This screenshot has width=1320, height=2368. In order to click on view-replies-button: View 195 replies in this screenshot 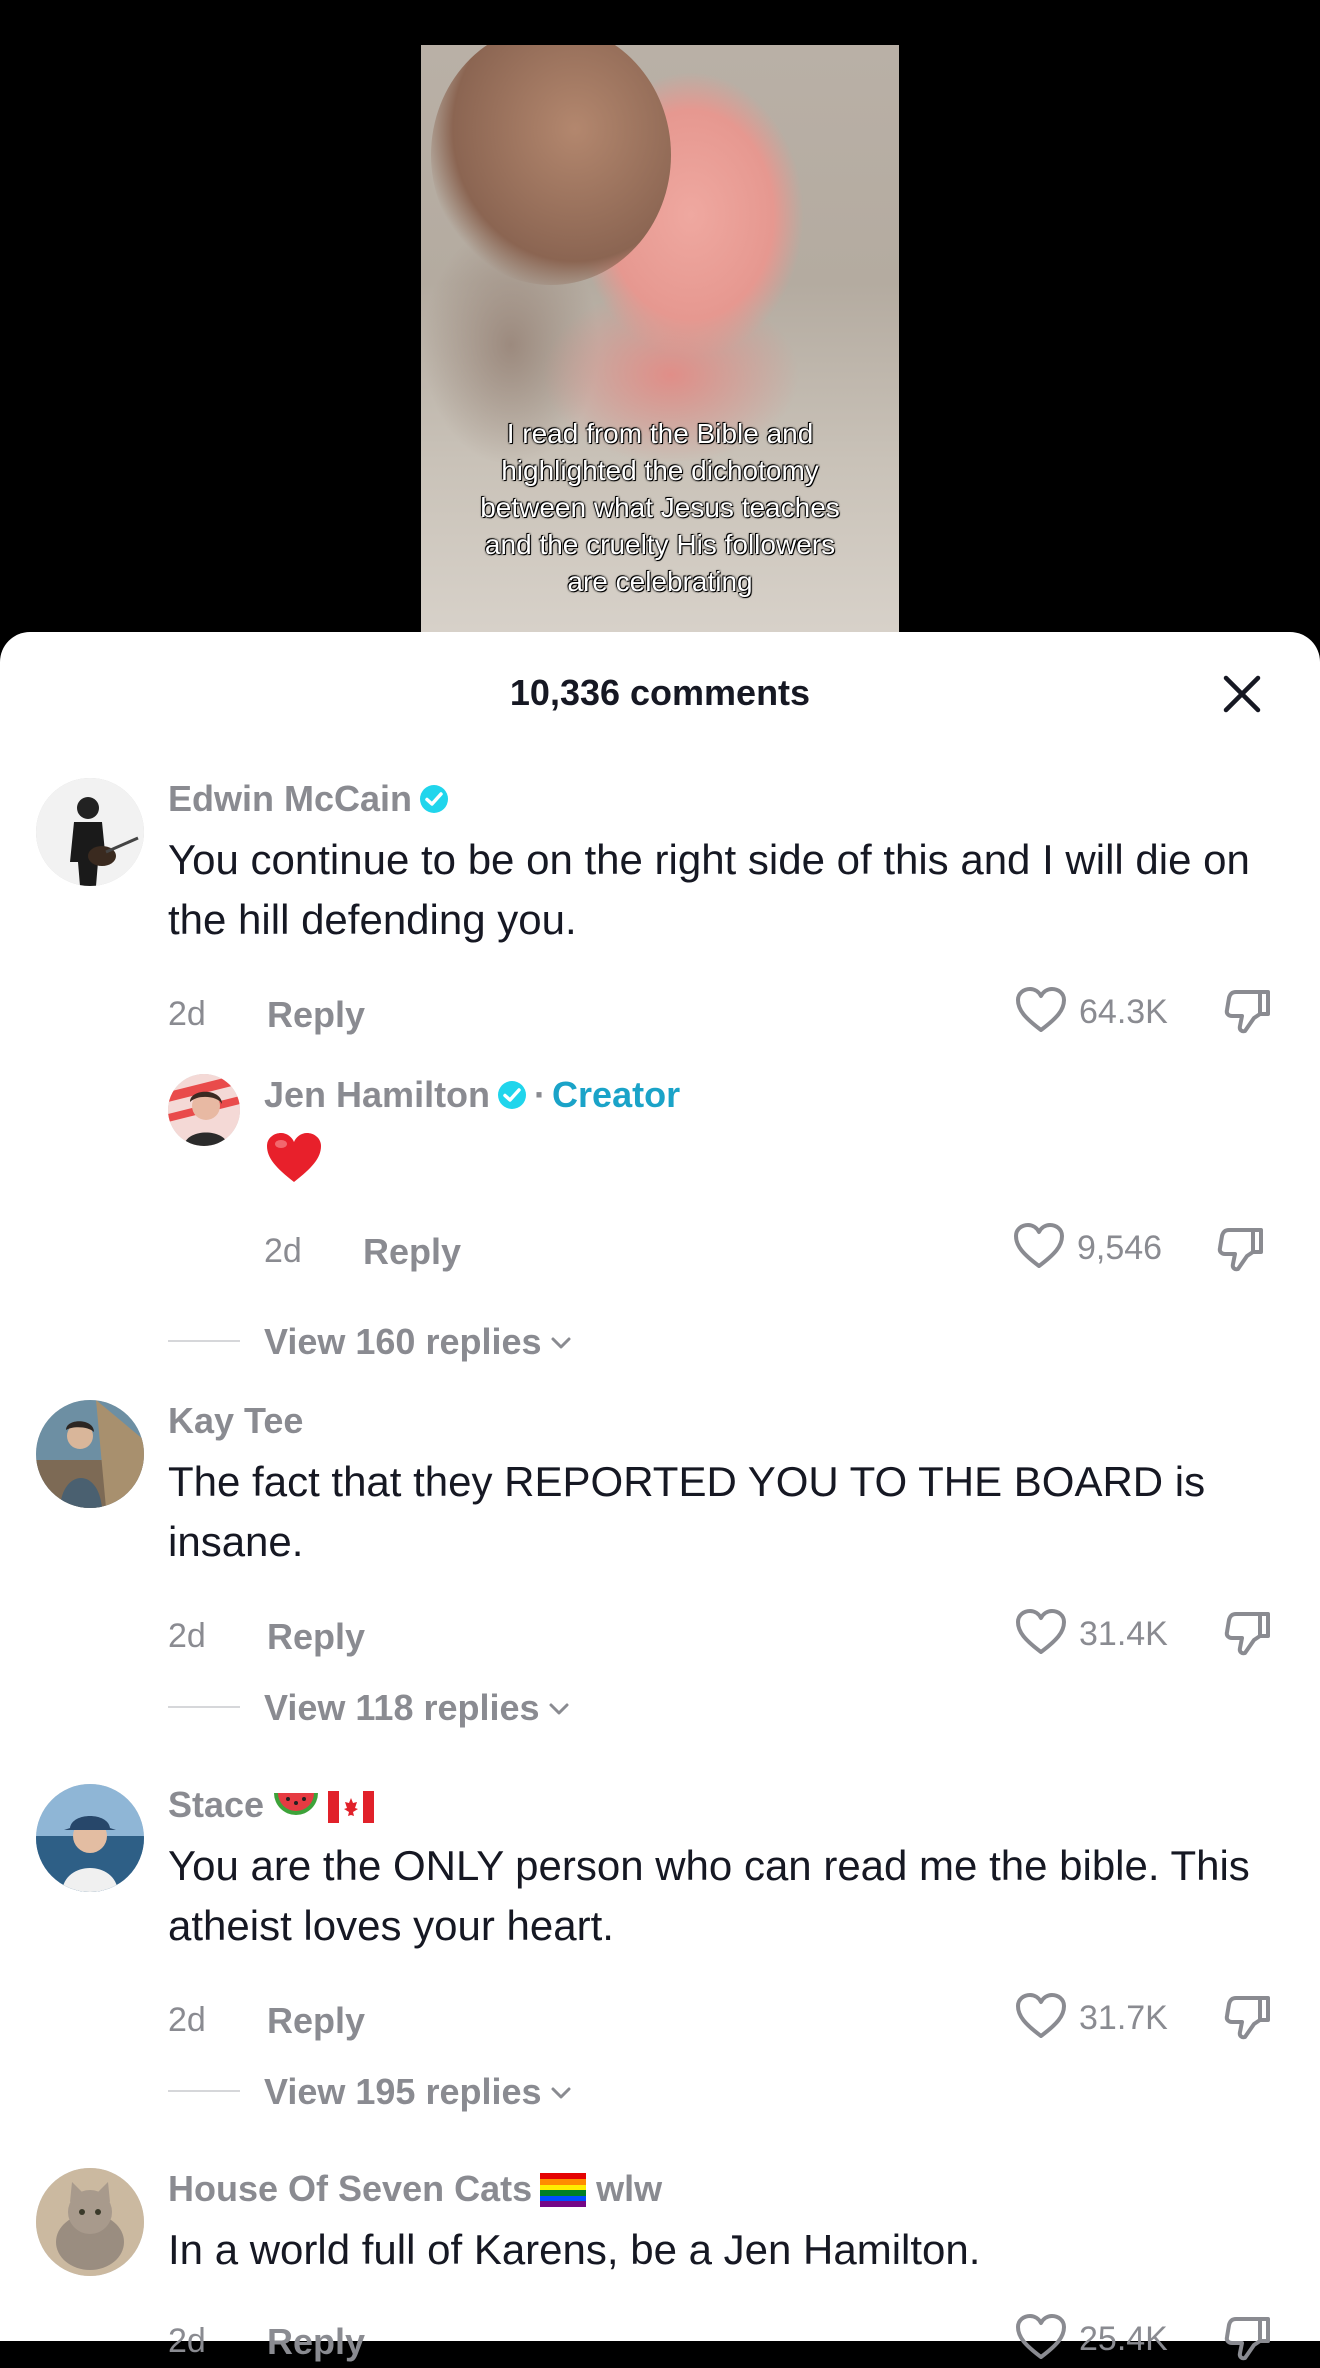, I will do `click(418, 2090)`.